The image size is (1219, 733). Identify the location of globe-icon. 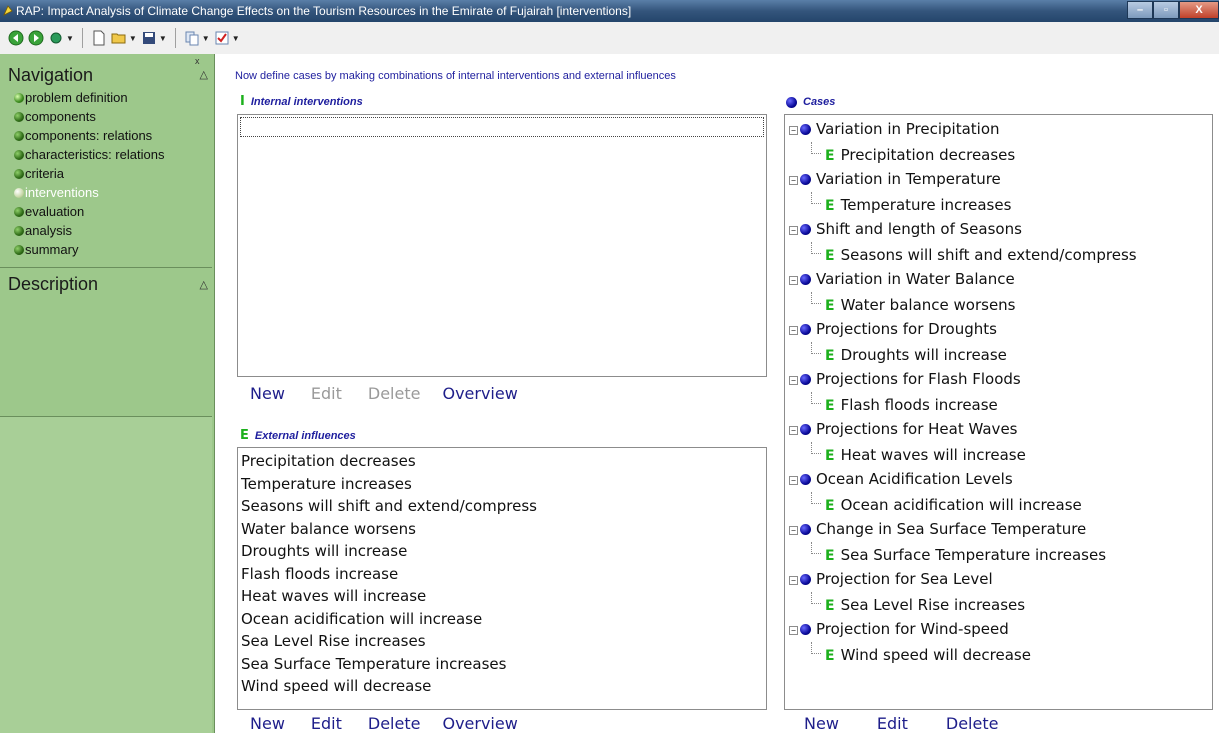
(56, 38).